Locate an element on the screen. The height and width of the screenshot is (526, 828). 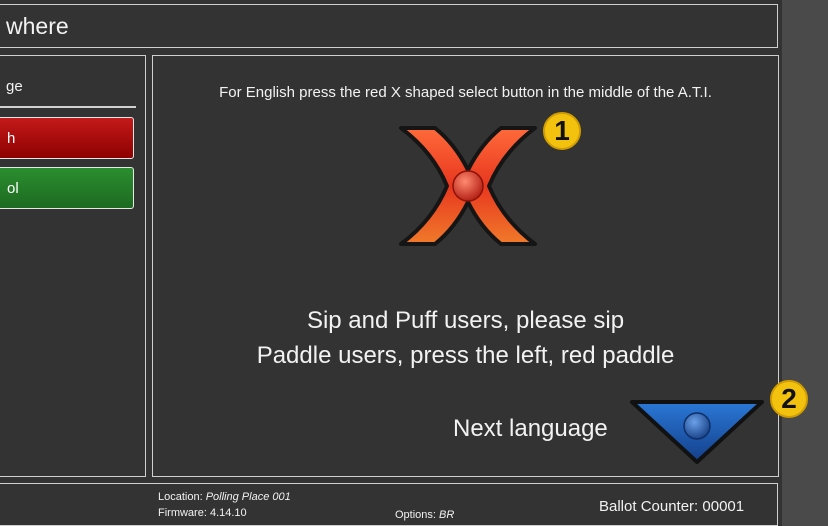
step-2-badge: 2 is located at coordinates (789, 399).